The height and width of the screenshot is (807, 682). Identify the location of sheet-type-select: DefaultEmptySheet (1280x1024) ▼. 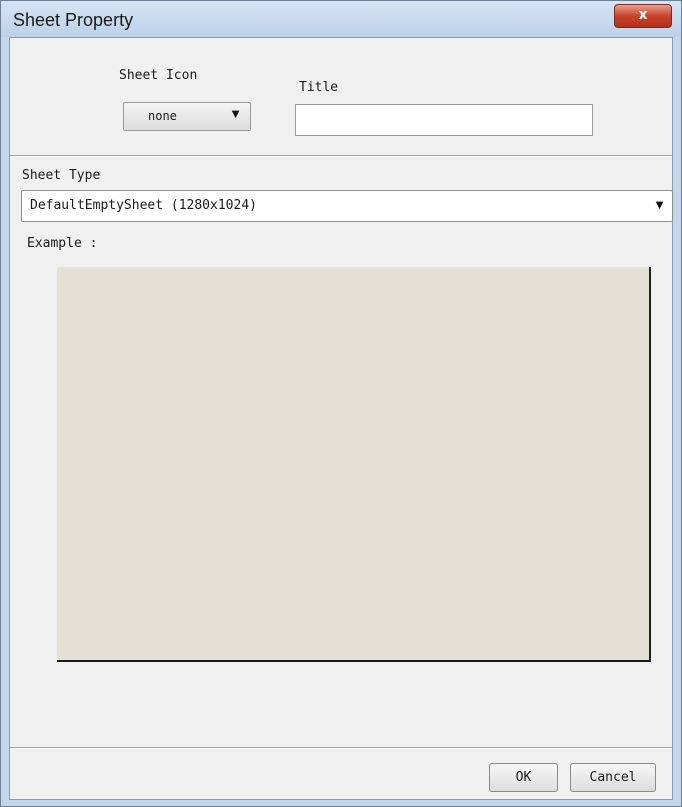
(347, 206).